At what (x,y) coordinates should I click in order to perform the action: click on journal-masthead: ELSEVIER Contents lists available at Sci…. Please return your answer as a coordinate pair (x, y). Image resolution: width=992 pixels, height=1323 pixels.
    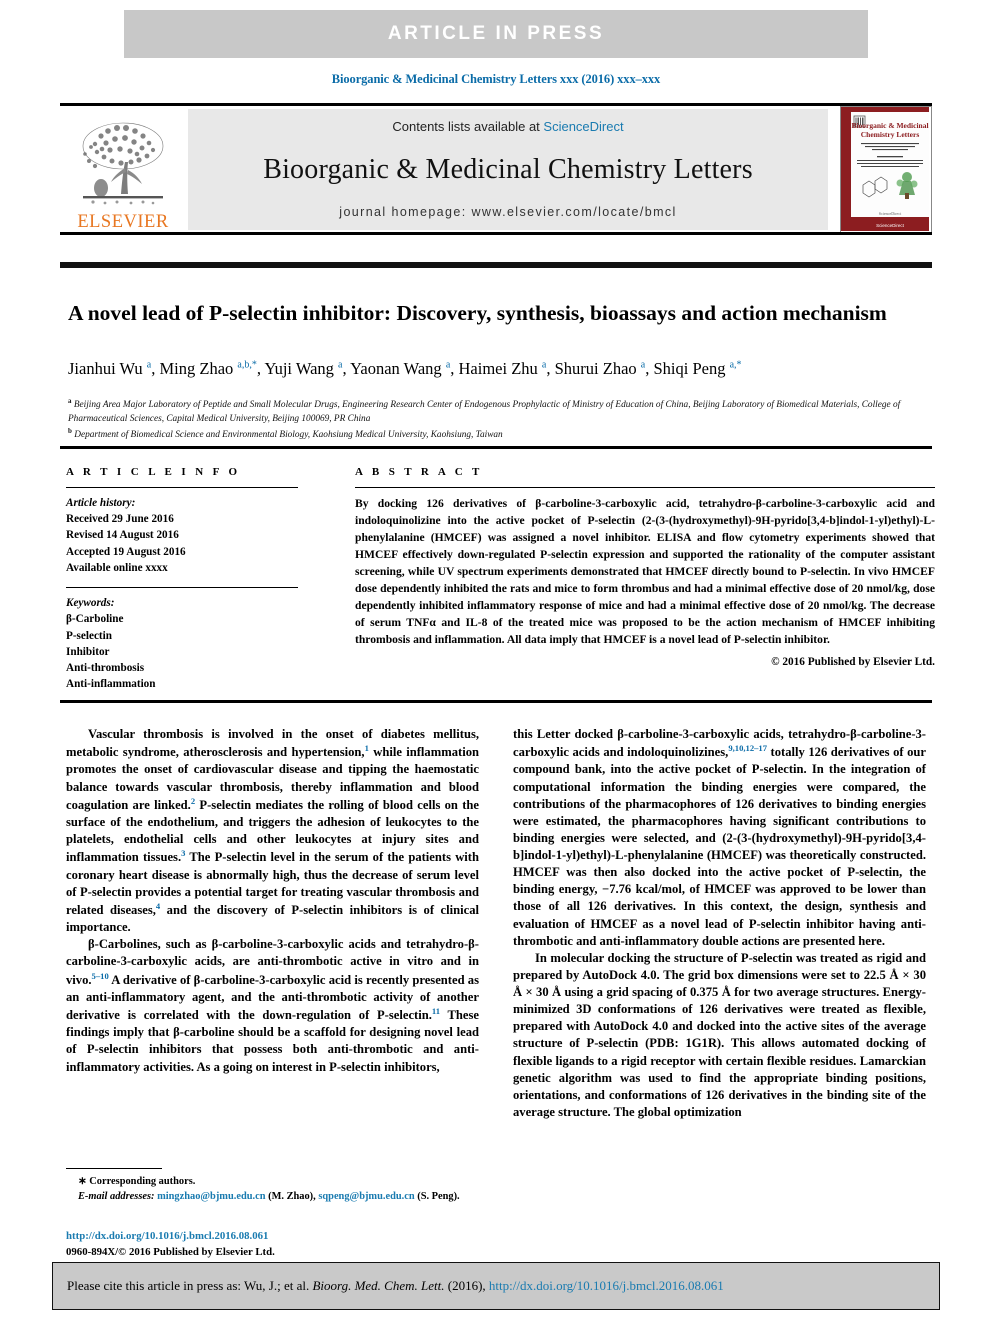
    Looking at the image, I should click on (496, 169).